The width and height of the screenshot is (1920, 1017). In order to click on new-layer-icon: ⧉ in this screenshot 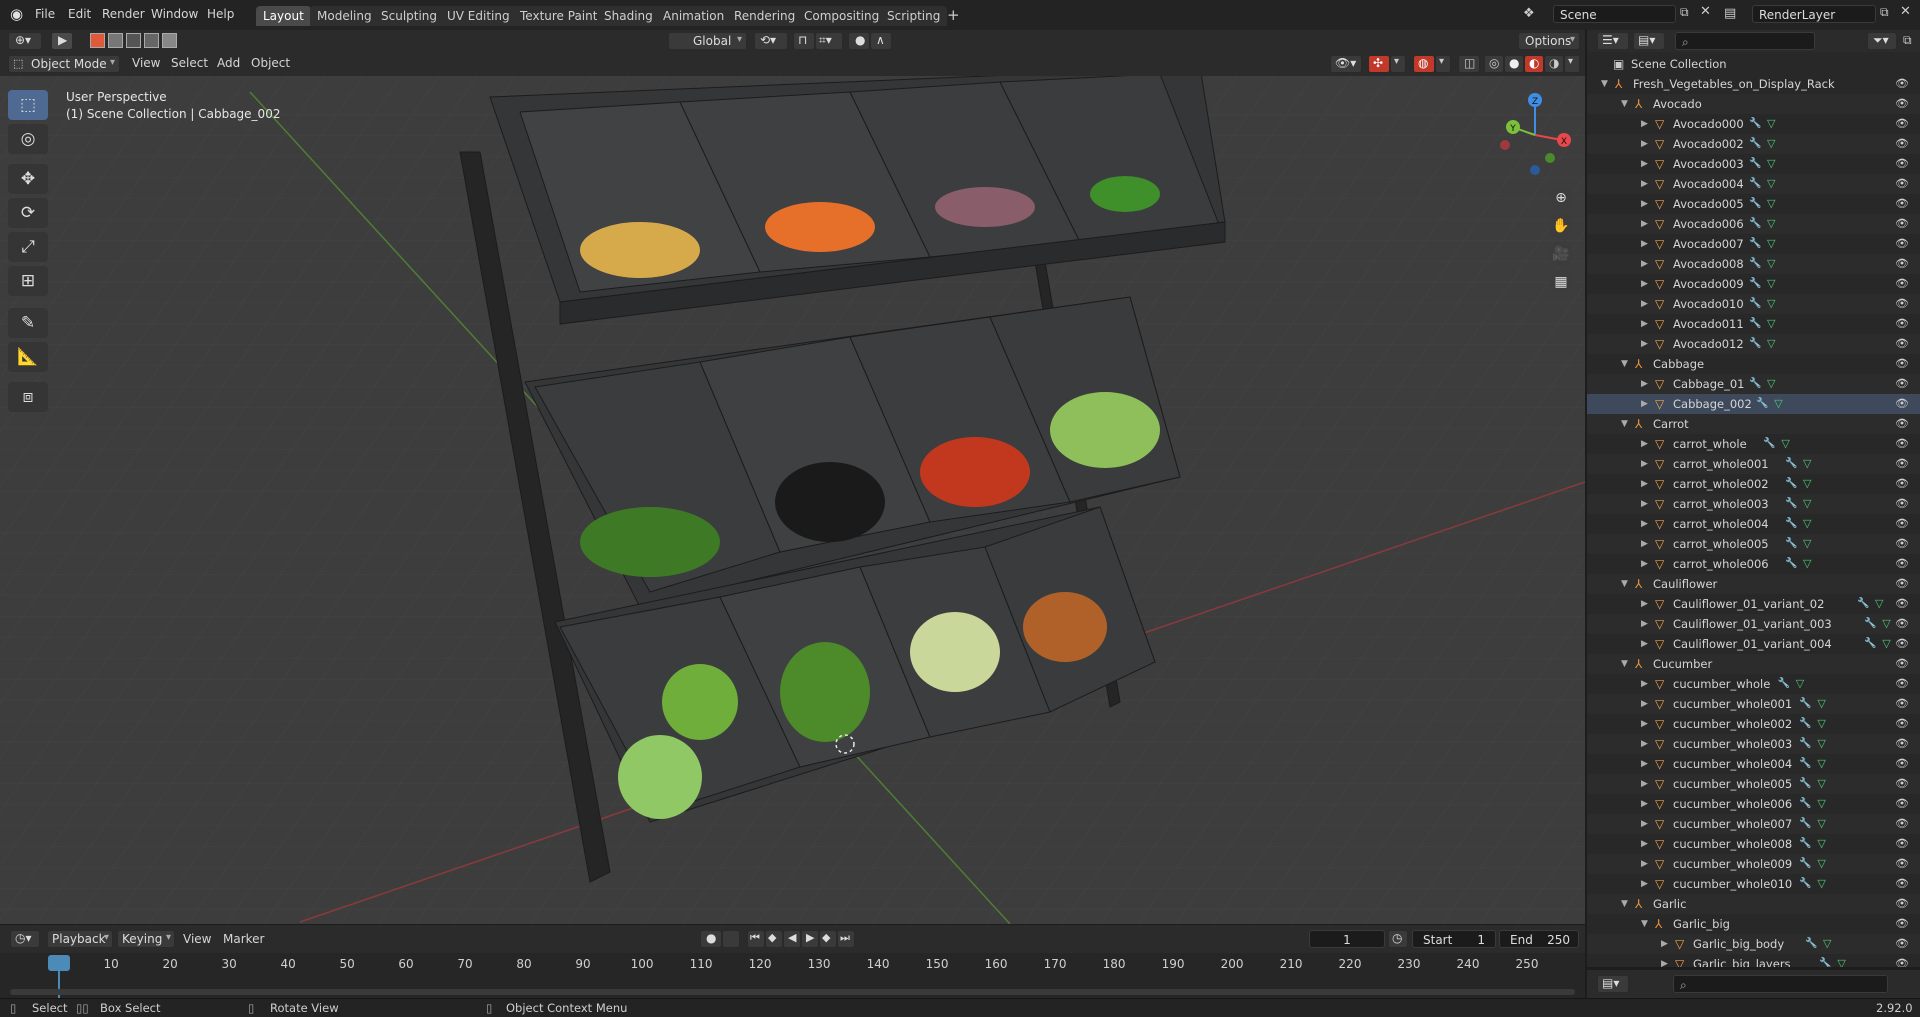, I will do `click(1884, 12)`.